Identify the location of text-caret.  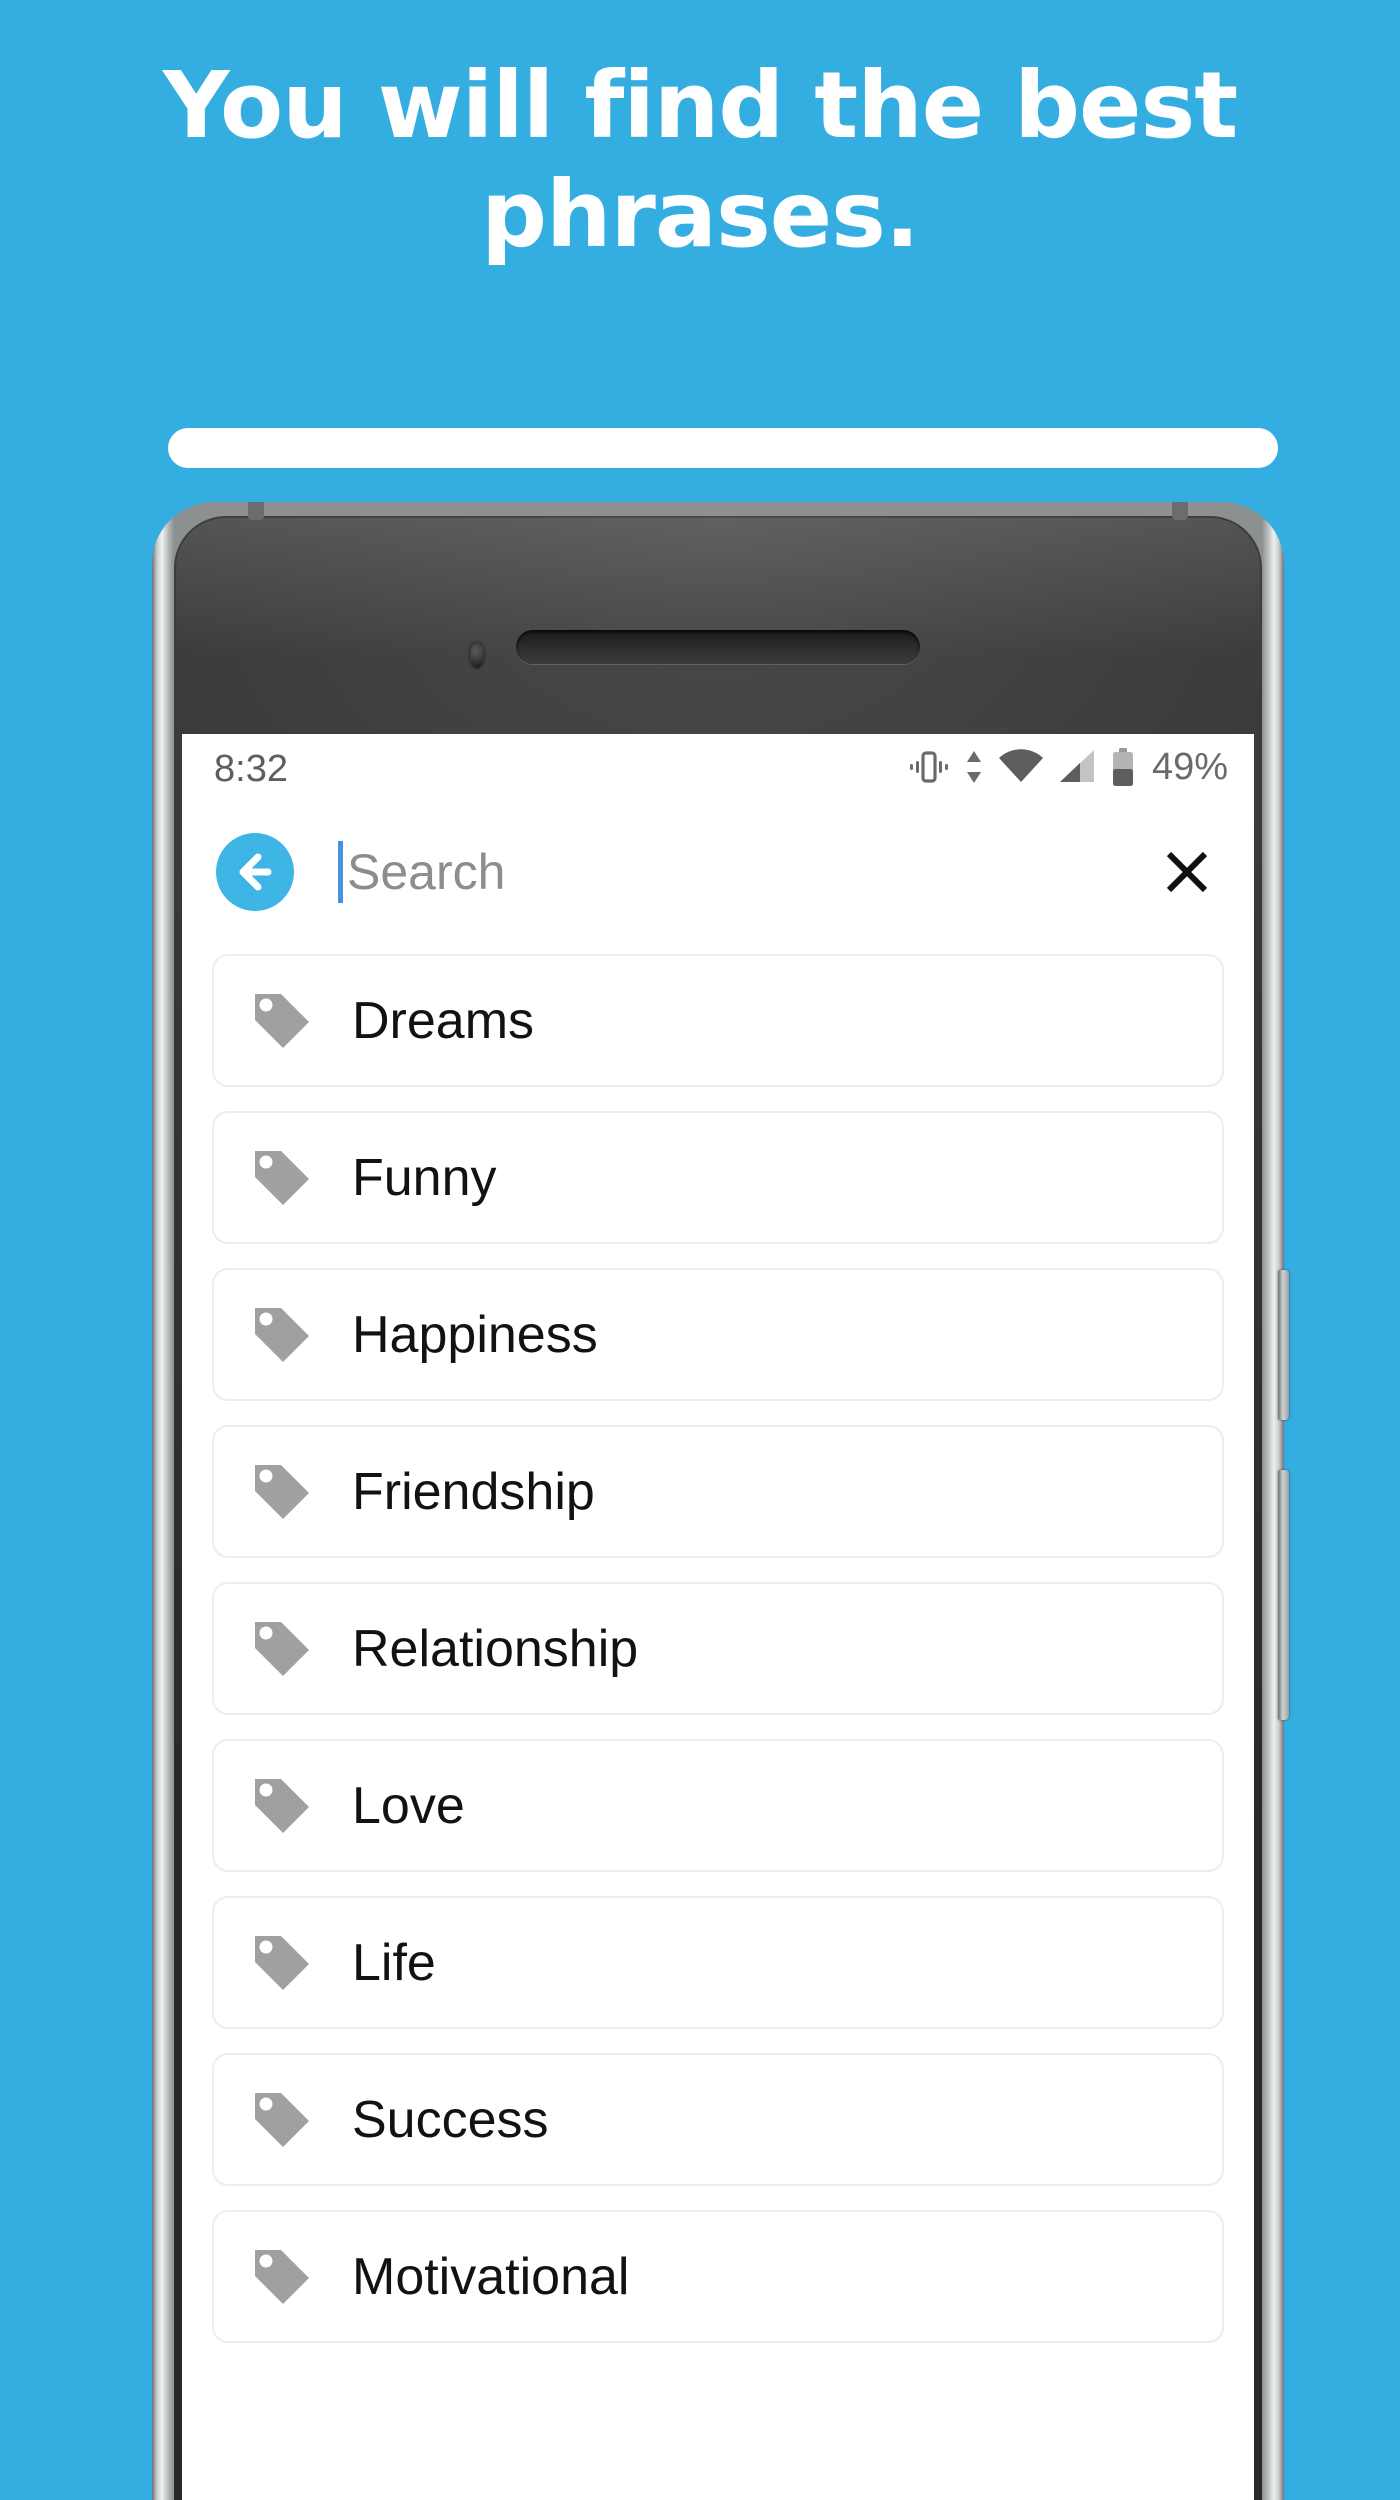
(340, 872).